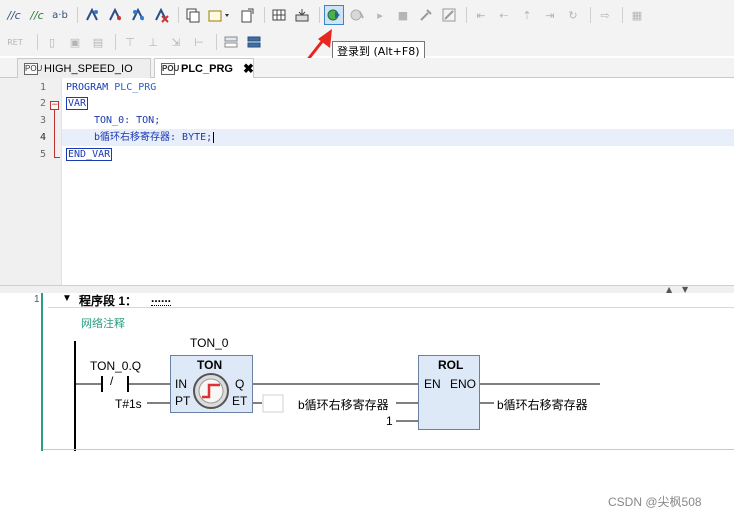 The height and width of the screenshot is (518, 734). I want to click on code-line-4: b循环右移寄存器: BYTE;, so click(154, 137).